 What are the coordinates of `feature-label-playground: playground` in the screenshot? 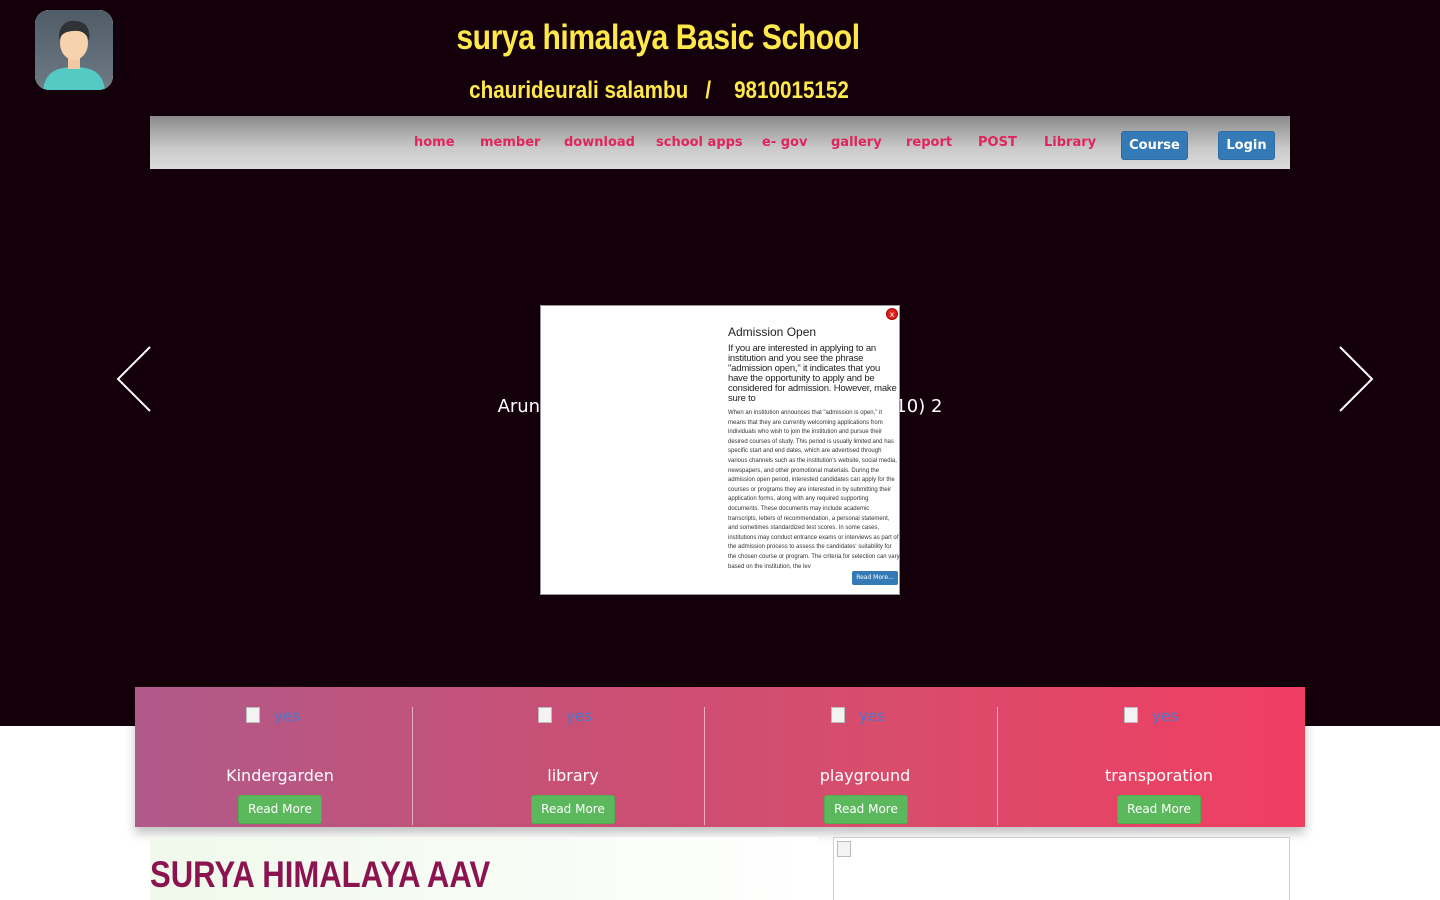 It's located at (865, 775).